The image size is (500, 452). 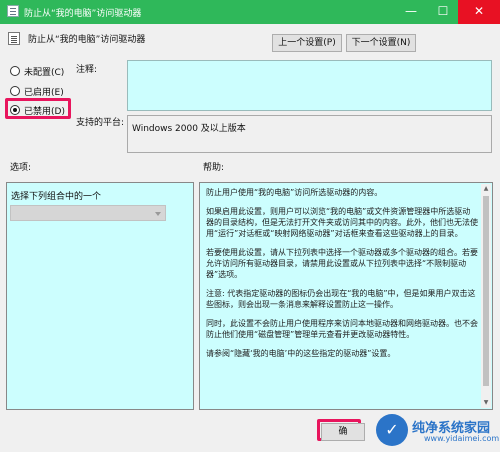 I want to click on watermark-url: www.yidaimei.com, so click(x=462, y=438).